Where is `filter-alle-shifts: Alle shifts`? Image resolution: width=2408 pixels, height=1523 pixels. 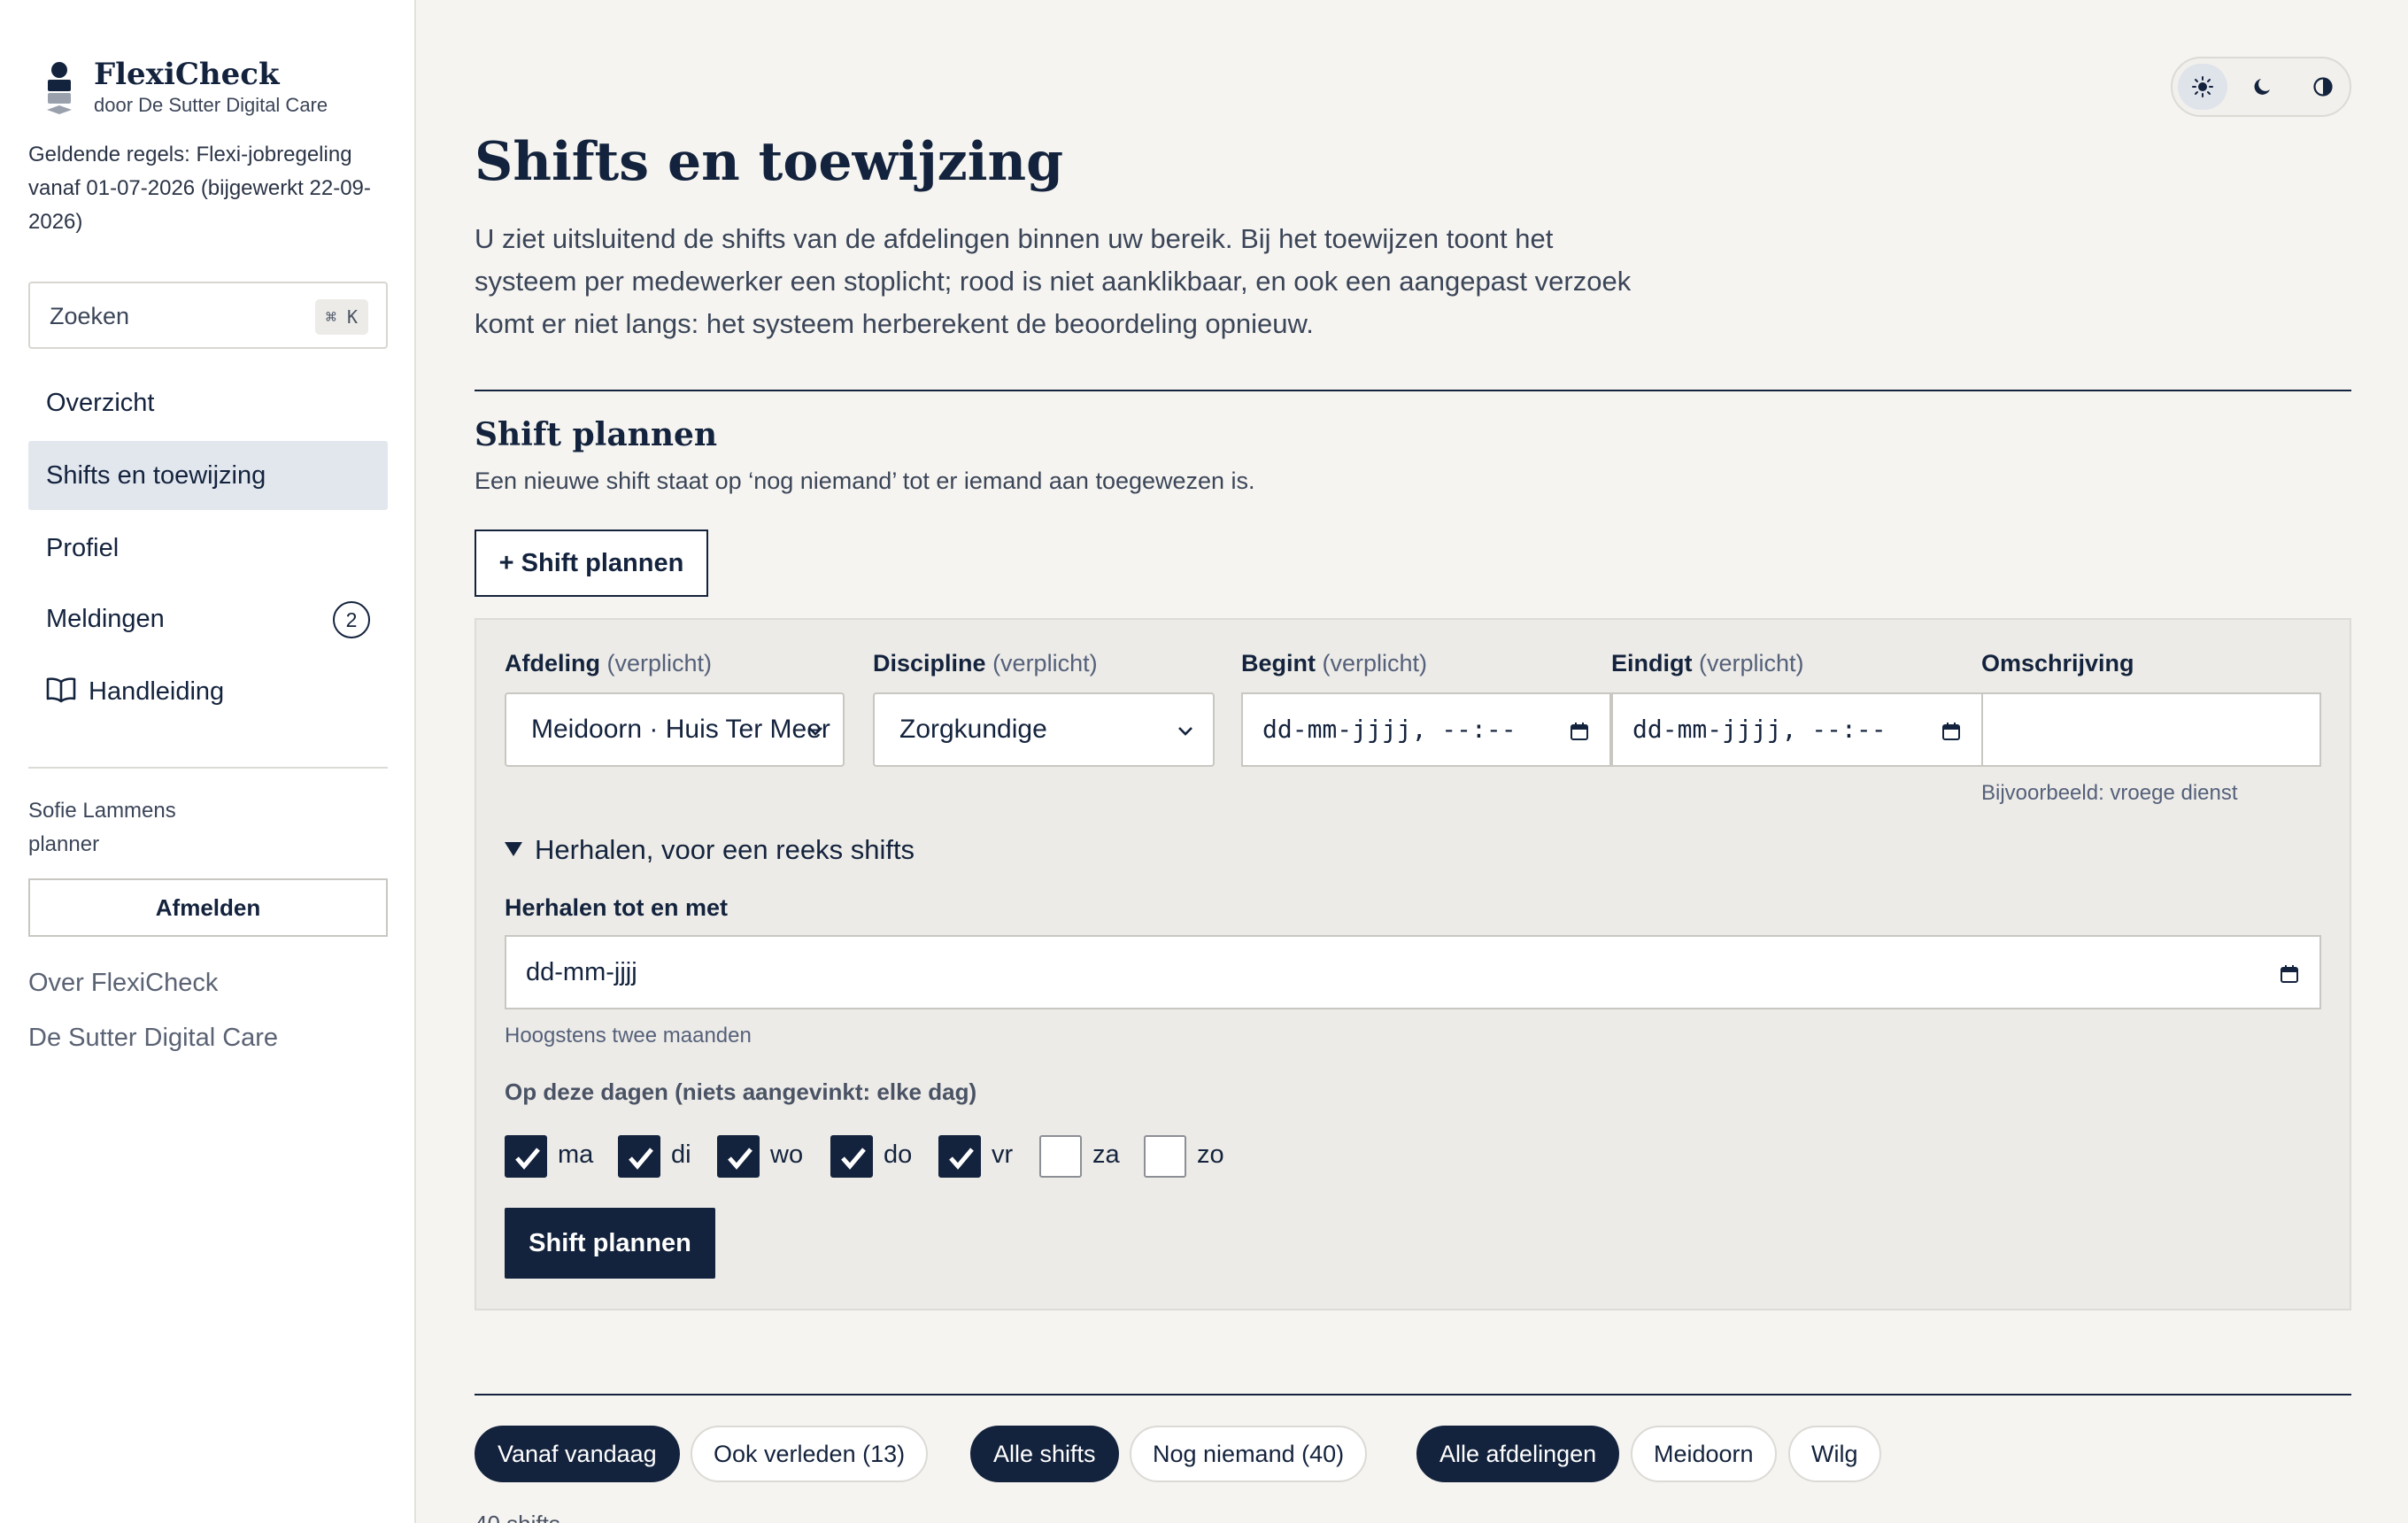 filter-alle-shifts: Alle shifts is located at coordinates (1044, 1454).